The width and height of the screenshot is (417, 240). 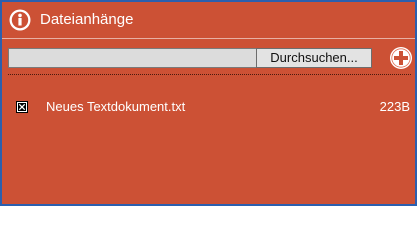 I want to click on divider, so click(x=209, y=74).